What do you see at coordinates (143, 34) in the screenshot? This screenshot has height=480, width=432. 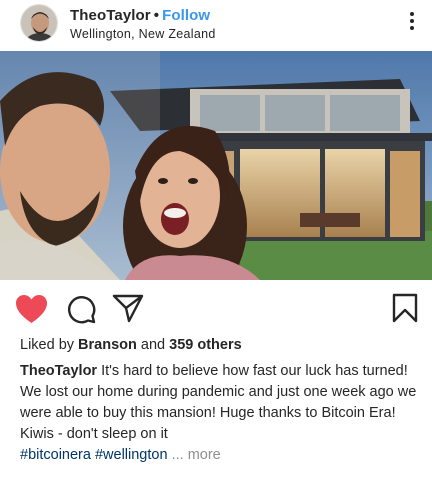 I see `location-link: Wellington, New Zealand` at bounding box center [143, 34].